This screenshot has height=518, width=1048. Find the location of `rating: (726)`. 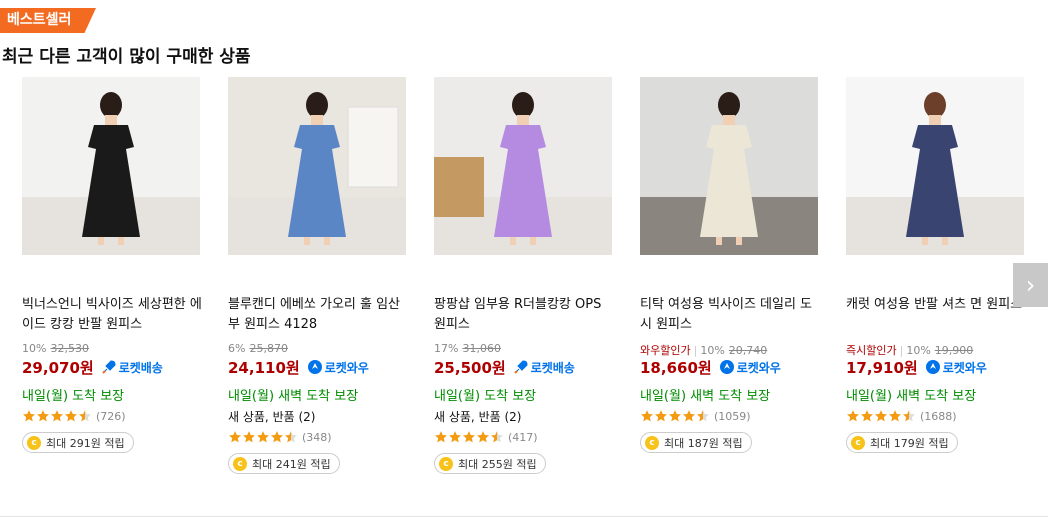

rating: (726) is located at coordinates (112, 416).